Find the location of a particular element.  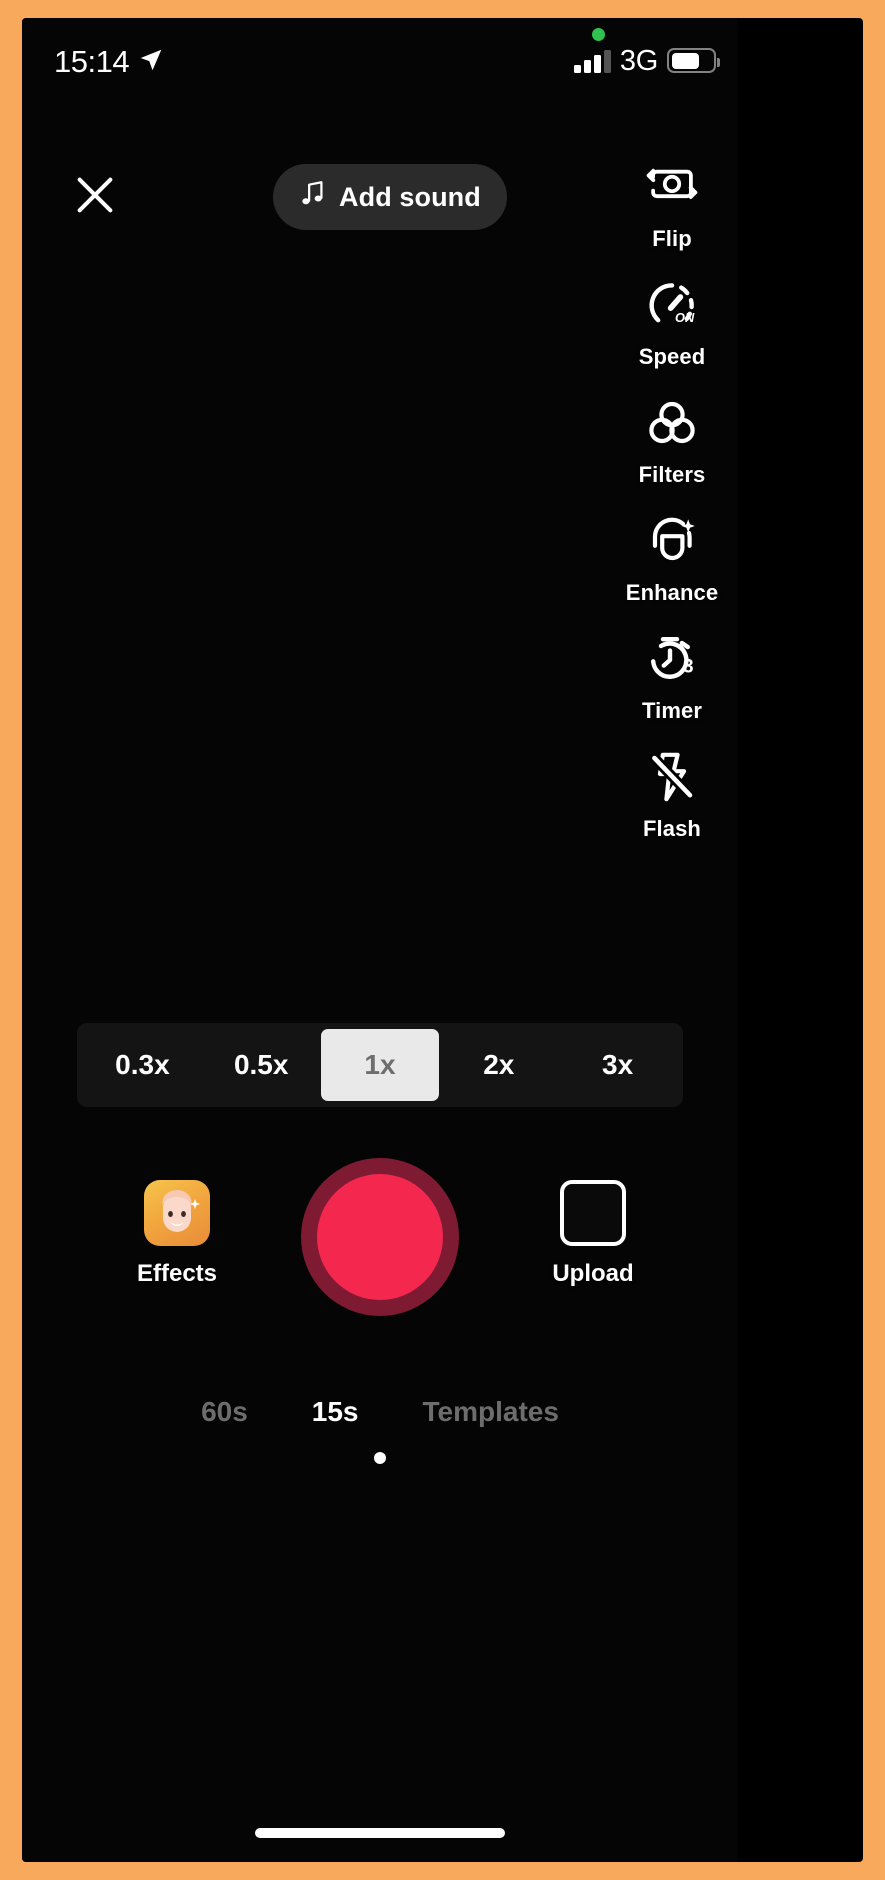

record-button is located at coordinates (380, 1237).